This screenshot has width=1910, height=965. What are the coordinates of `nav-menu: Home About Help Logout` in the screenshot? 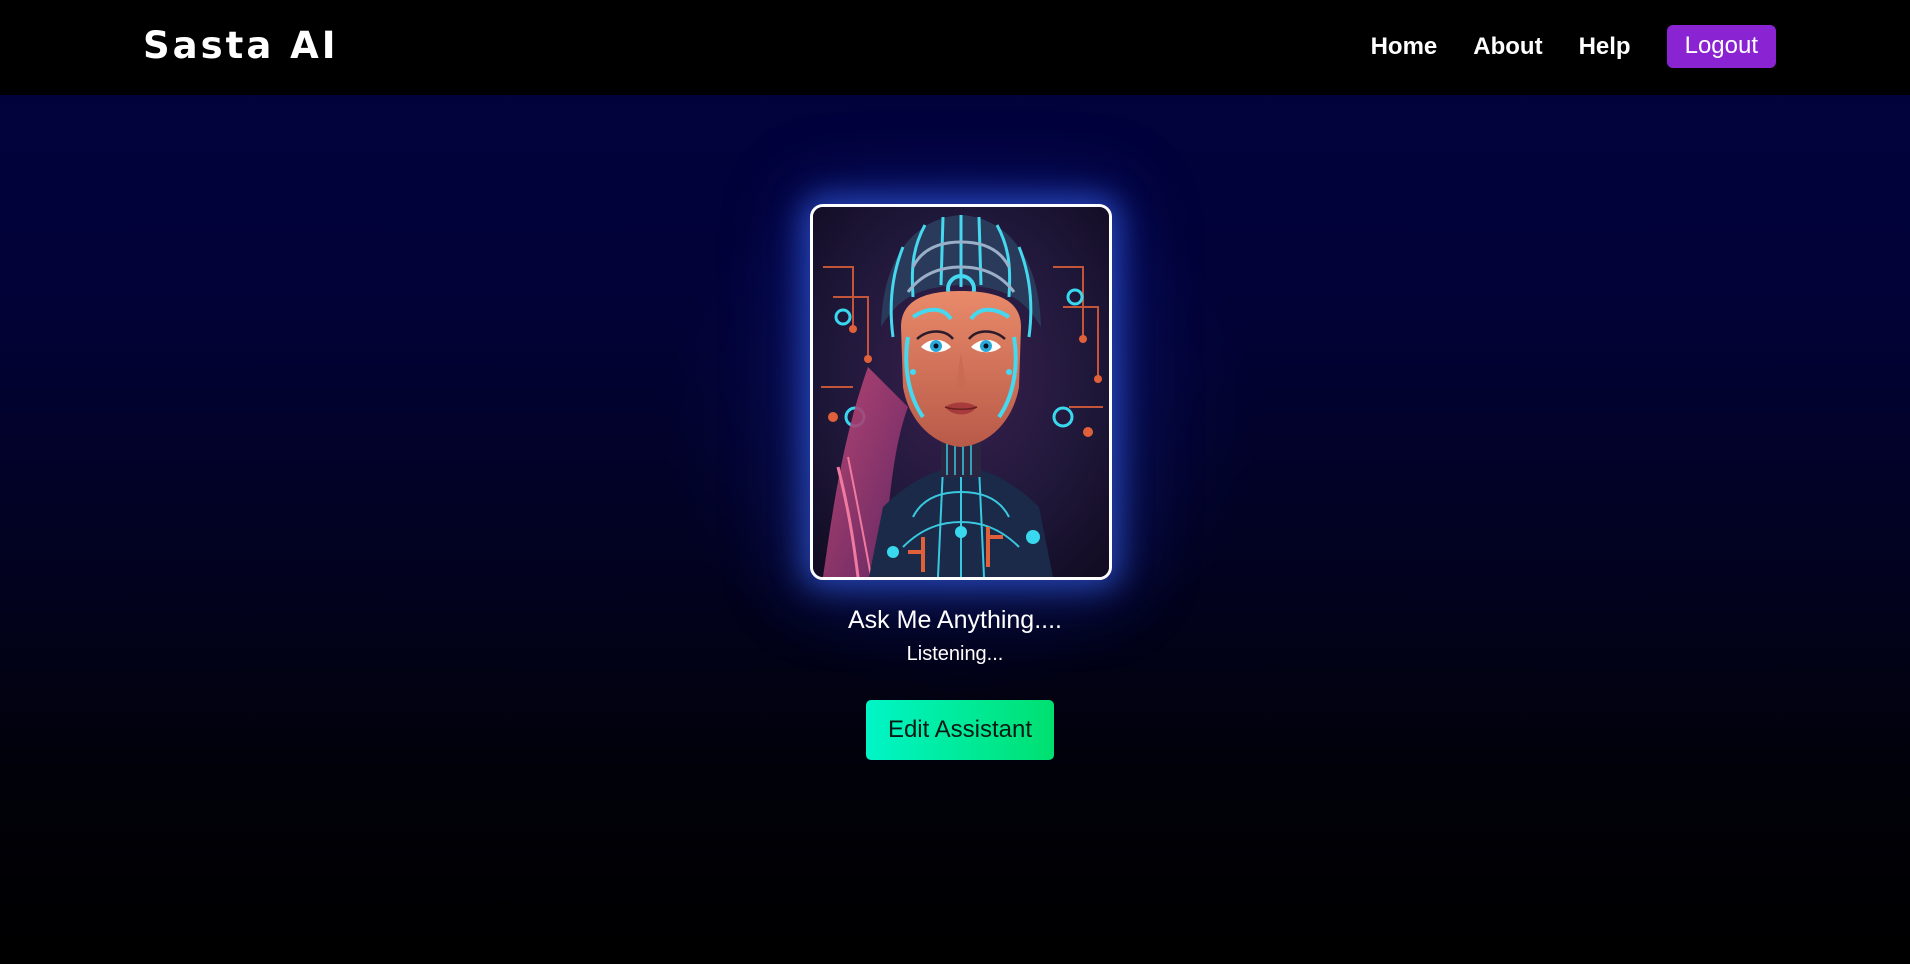 It's located at (1573, 46).